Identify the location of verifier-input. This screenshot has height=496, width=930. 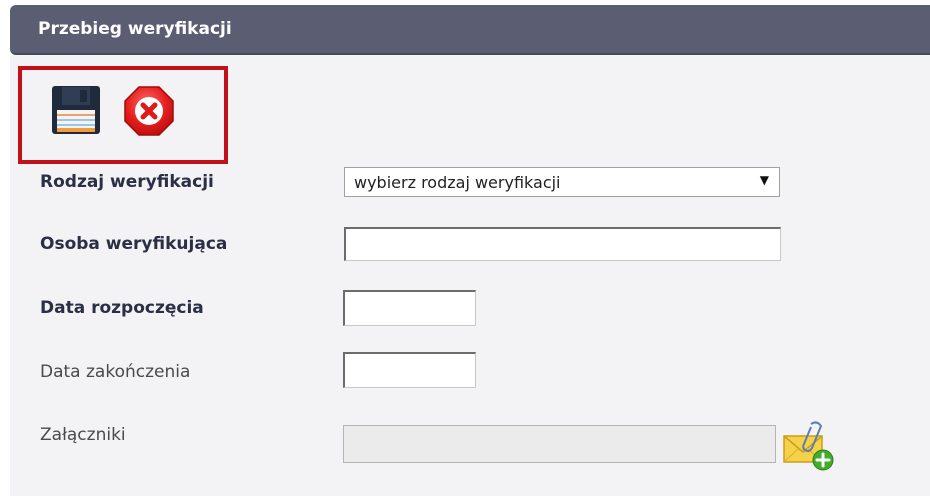
(562, 244).